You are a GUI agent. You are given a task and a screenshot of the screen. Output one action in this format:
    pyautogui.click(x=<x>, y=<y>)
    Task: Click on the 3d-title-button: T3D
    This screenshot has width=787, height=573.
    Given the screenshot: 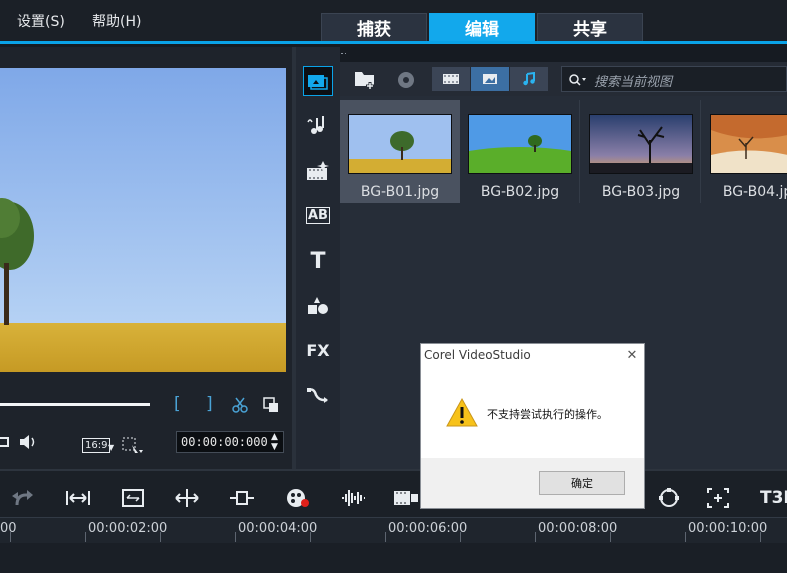 What is the action you would take?
    pyautogui.click(x=773, y=498)
    